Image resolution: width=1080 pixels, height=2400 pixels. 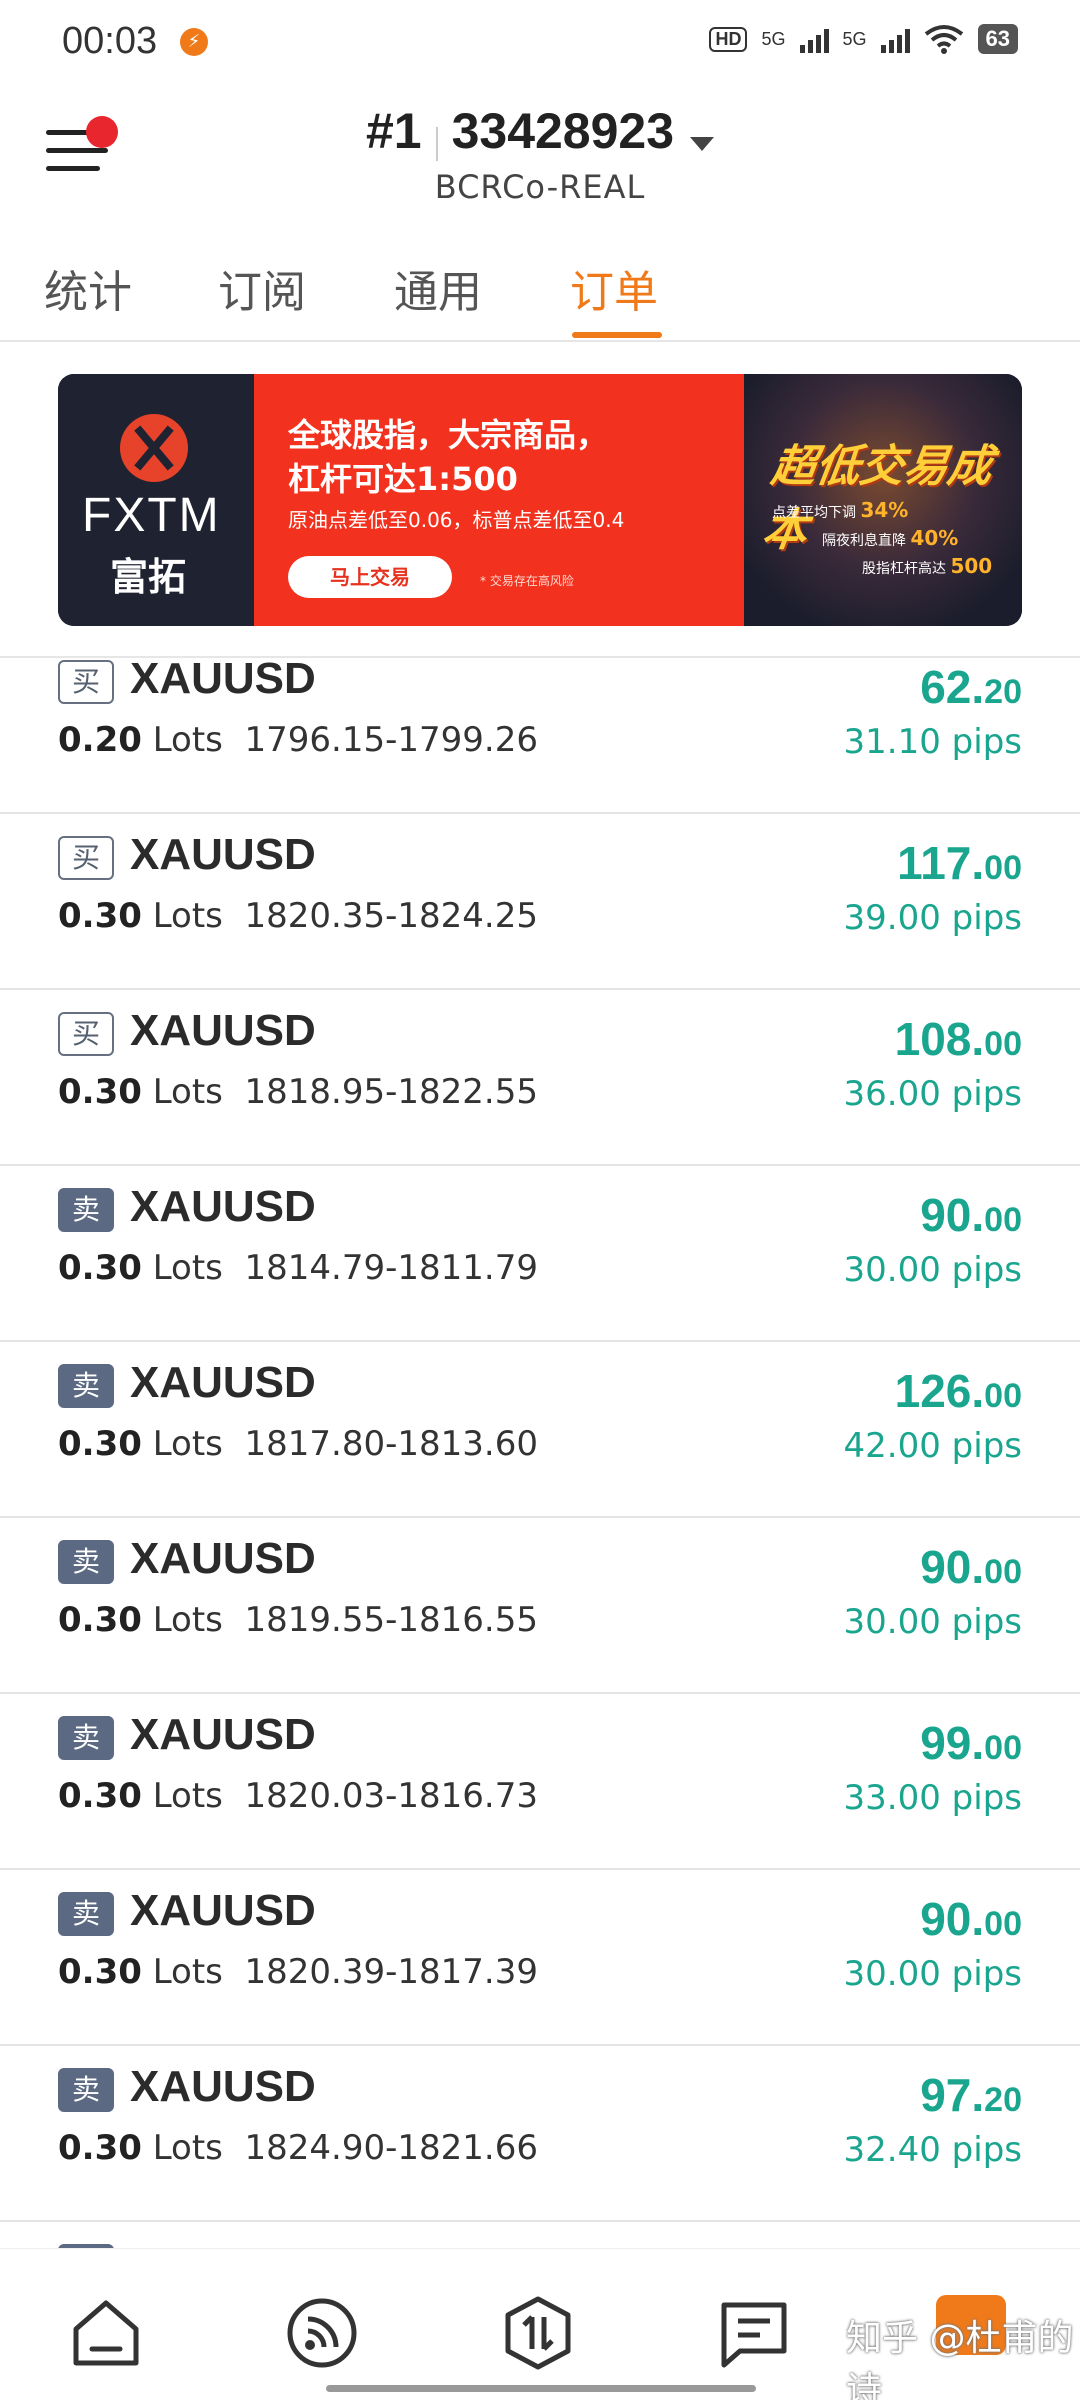 I want to click on promo-text: 股指杠杆高达, so click(x=904, y=569).